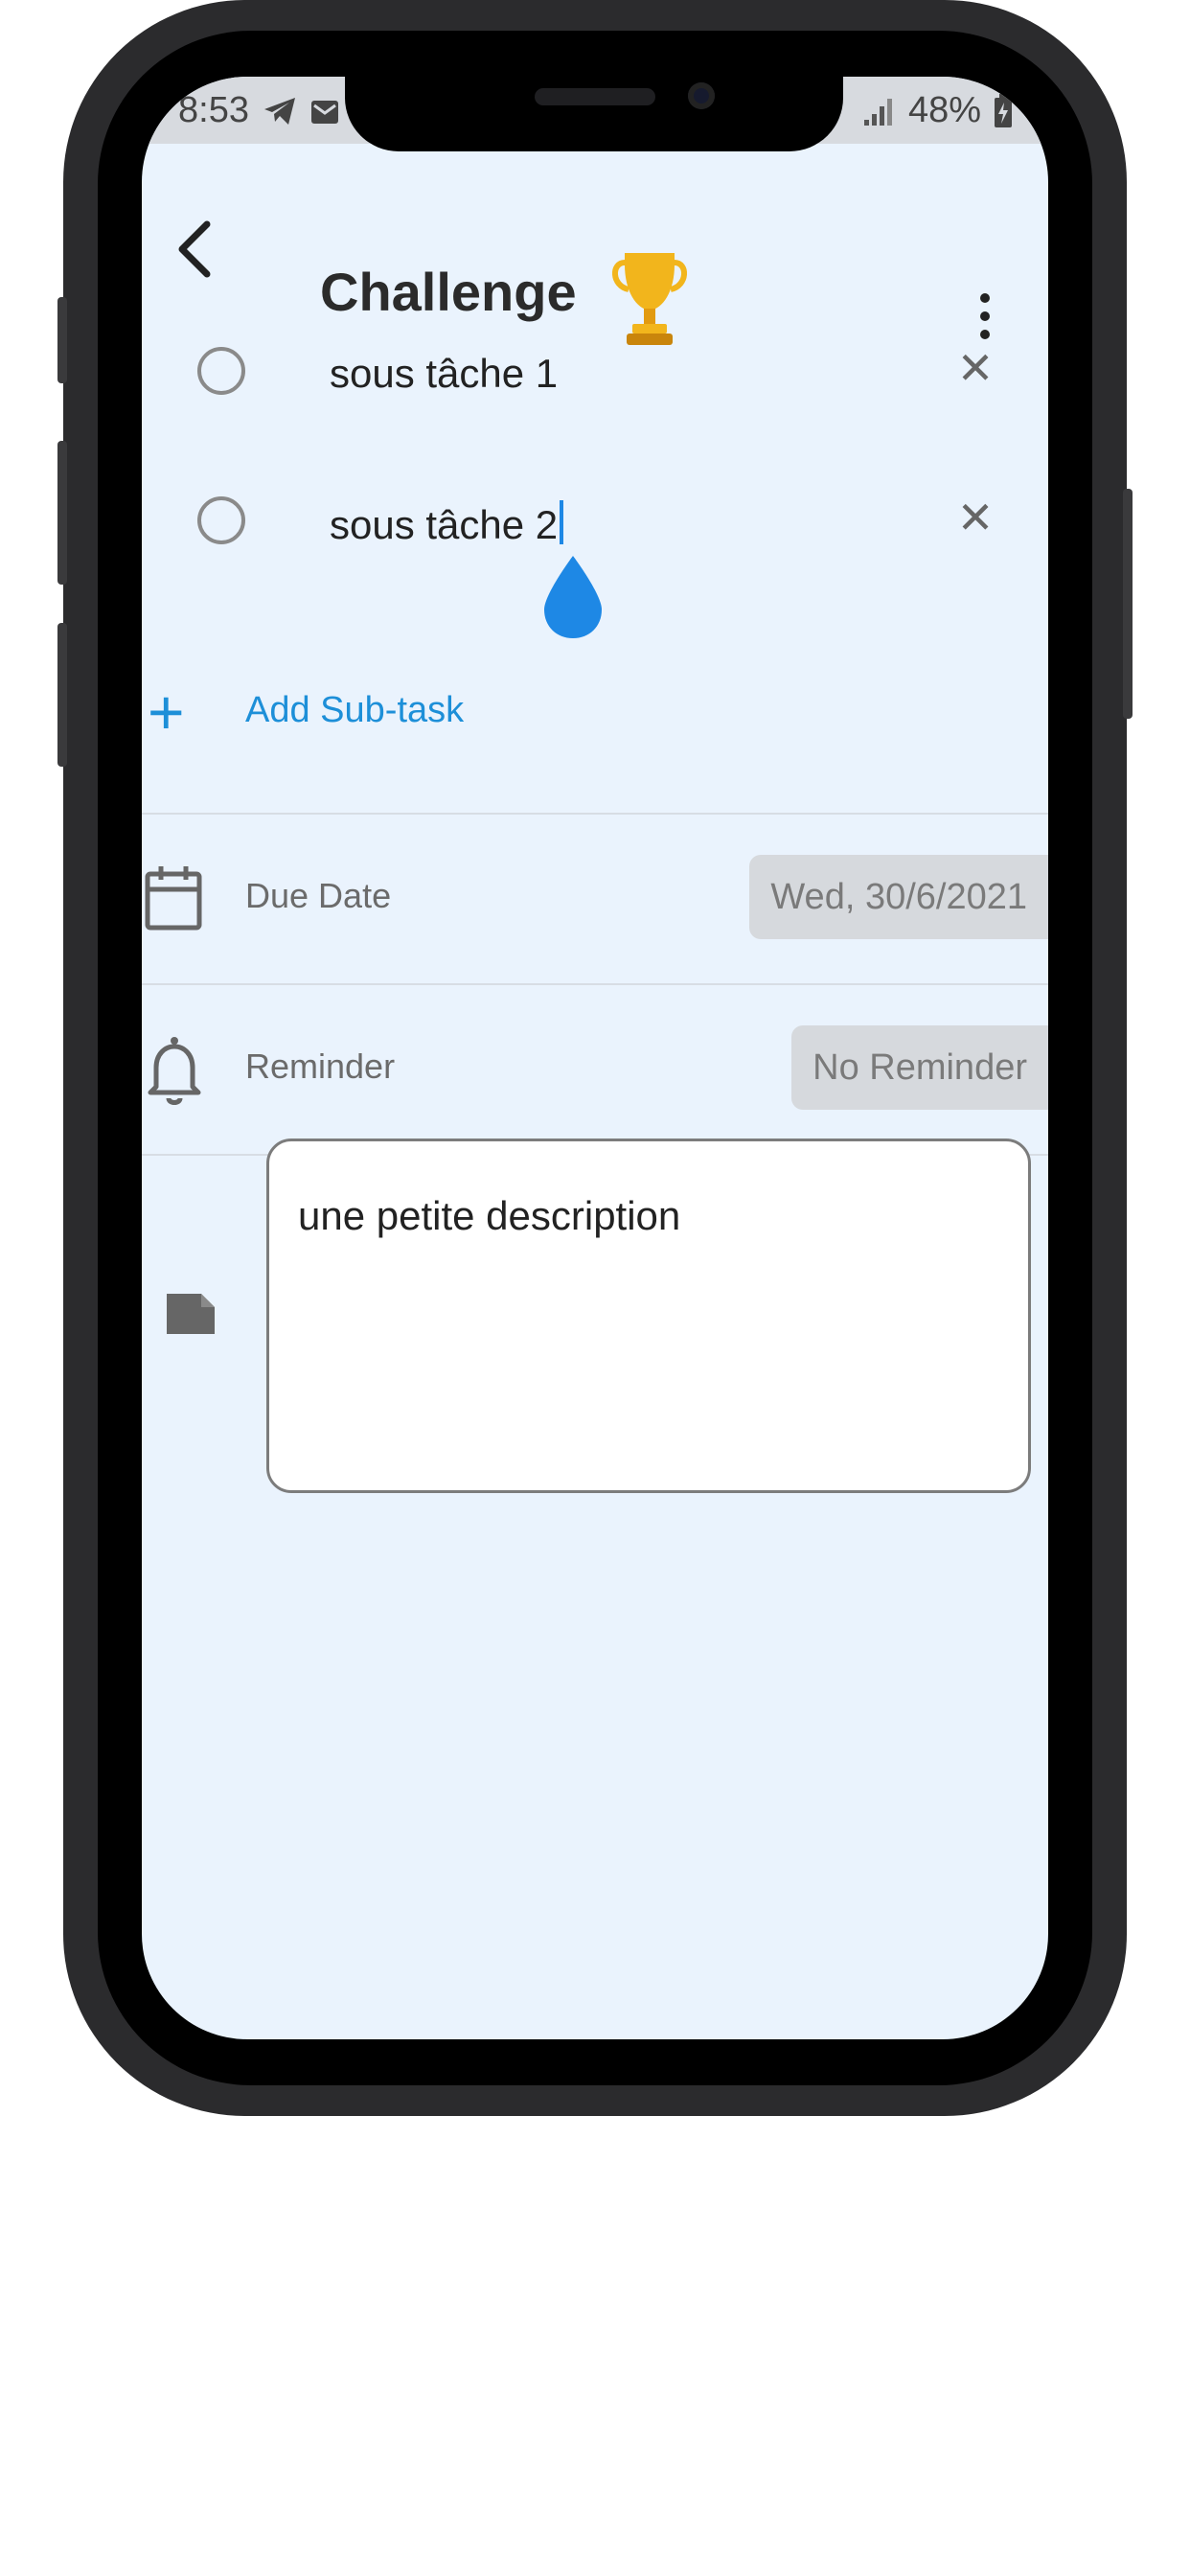 The image size is (1190, 2576). What do you see at coordinates (355, 710) in the screenshot?
I see `add-subtask-label: Add Sub-task` at bounding box center [355, 710].